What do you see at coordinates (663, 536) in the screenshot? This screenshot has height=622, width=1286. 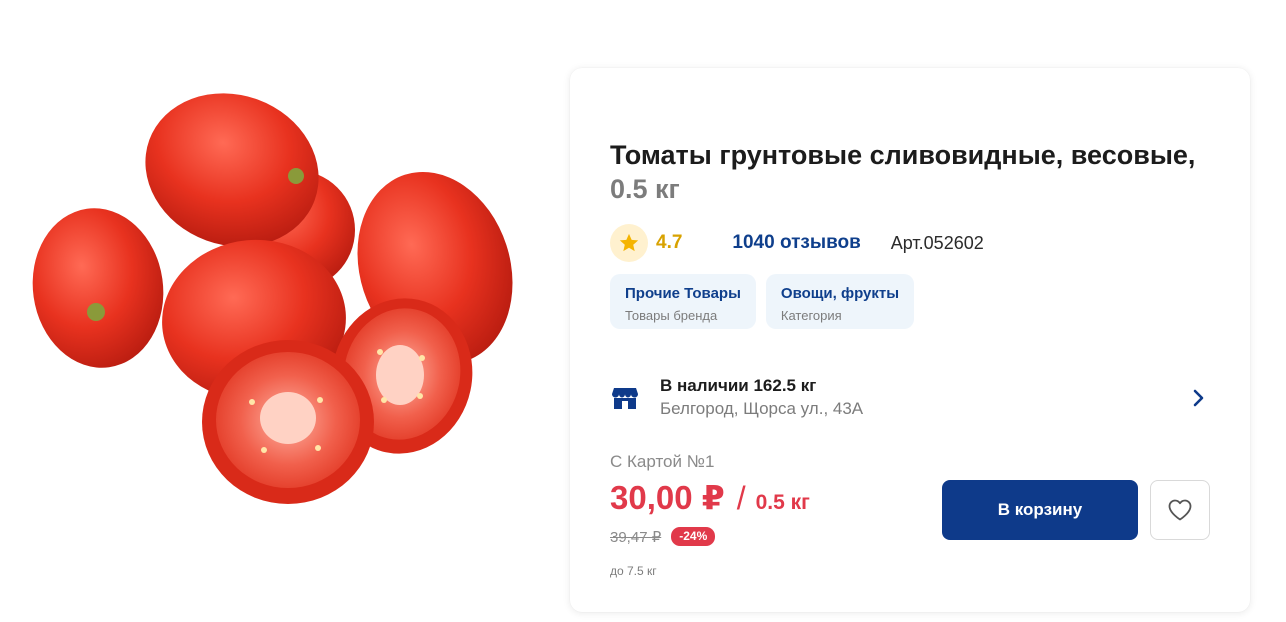 I see `old-price-row: 39,47 ₽ -24%` at bounding box center [663, 536].